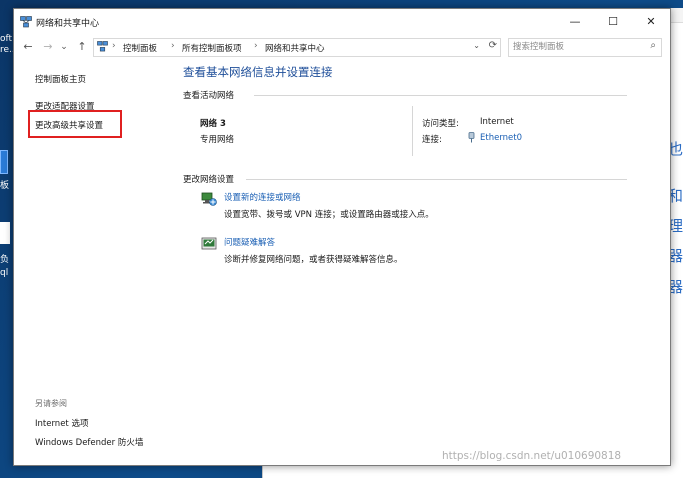  What do you see at coordinates (262, 197) in the screenshot?
I see `setup-new-connection-link: 设置新的连接或网络` at bounding box center [262, 197].